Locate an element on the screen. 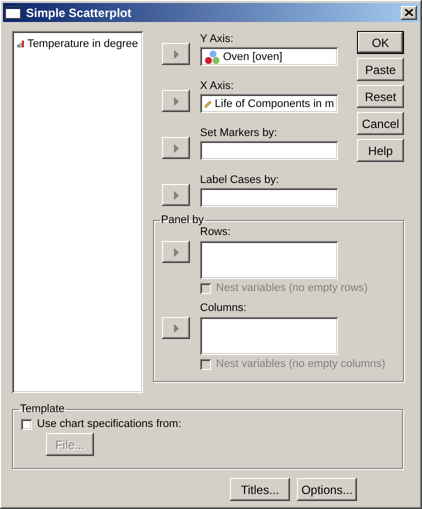 The image size is (422, 509). window-title: Simple Scatterplot is located at coordinates (79, 13).